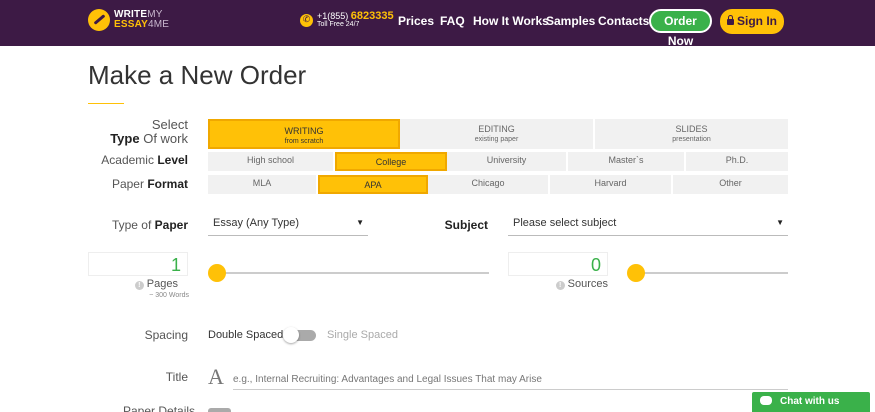 This screenshot has height=412, width=875. Describe the element at coordinates (712, 273) in the screenshot. I see `sources-slider-track` at that location.